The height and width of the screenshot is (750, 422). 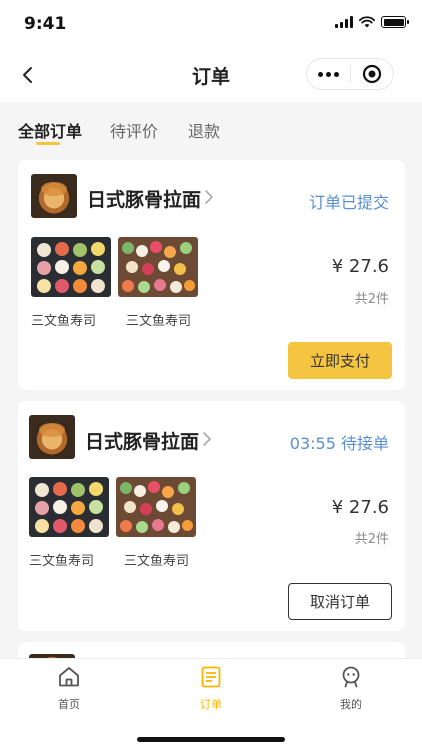 What do you see at coordinates (211, 739) in the screenshot?
I see `home-indicator` at bounding box center [211, 739].